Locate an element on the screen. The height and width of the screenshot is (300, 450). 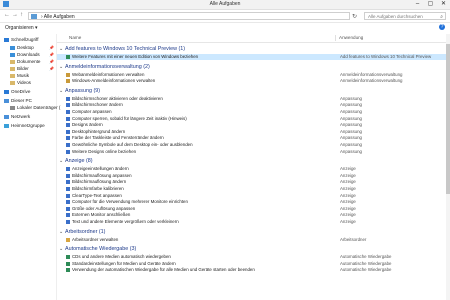
sidebar-item: Musik is located at coordinates (33, 75).